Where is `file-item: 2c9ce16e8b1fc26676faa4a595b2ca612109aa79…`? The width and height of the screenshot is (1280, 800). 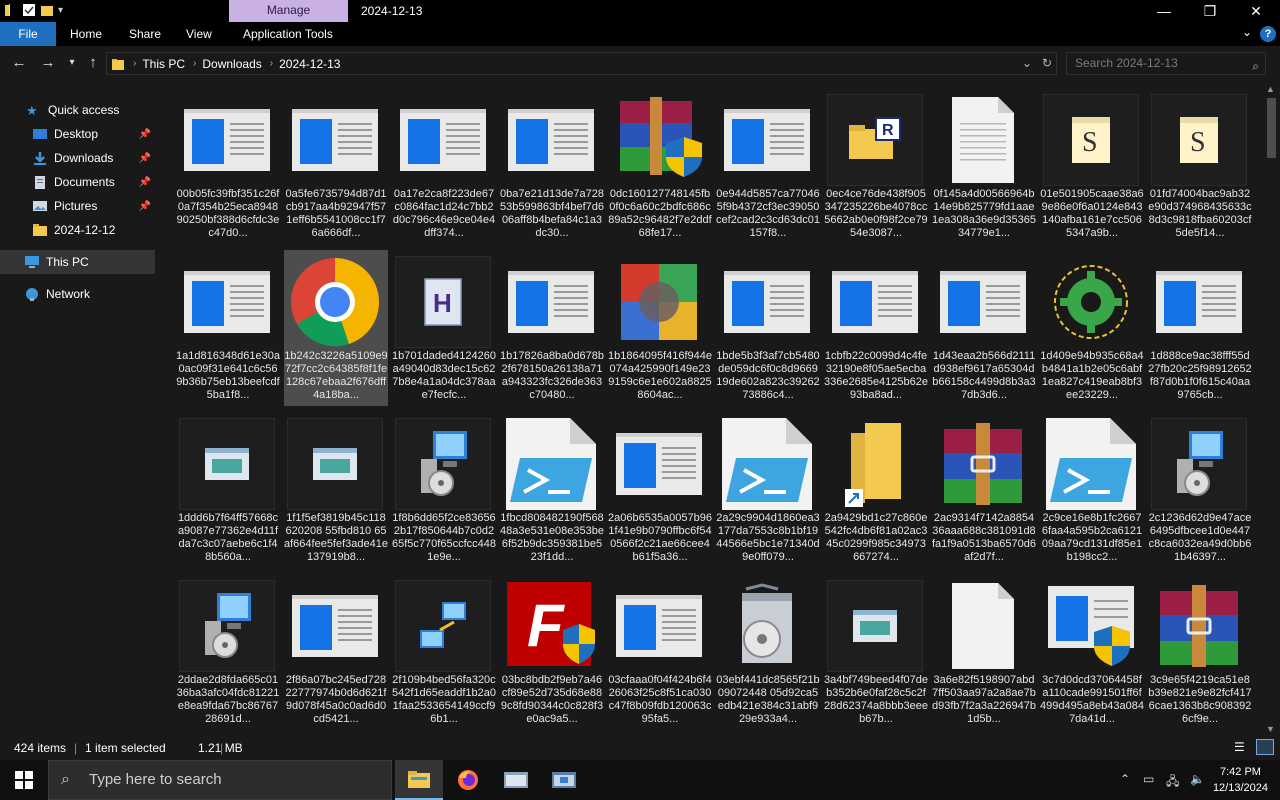
file-item: 2c9ce16e8b1fc26676faa4a595b2ca612109aa79… is located at coordinates (1092, 490).